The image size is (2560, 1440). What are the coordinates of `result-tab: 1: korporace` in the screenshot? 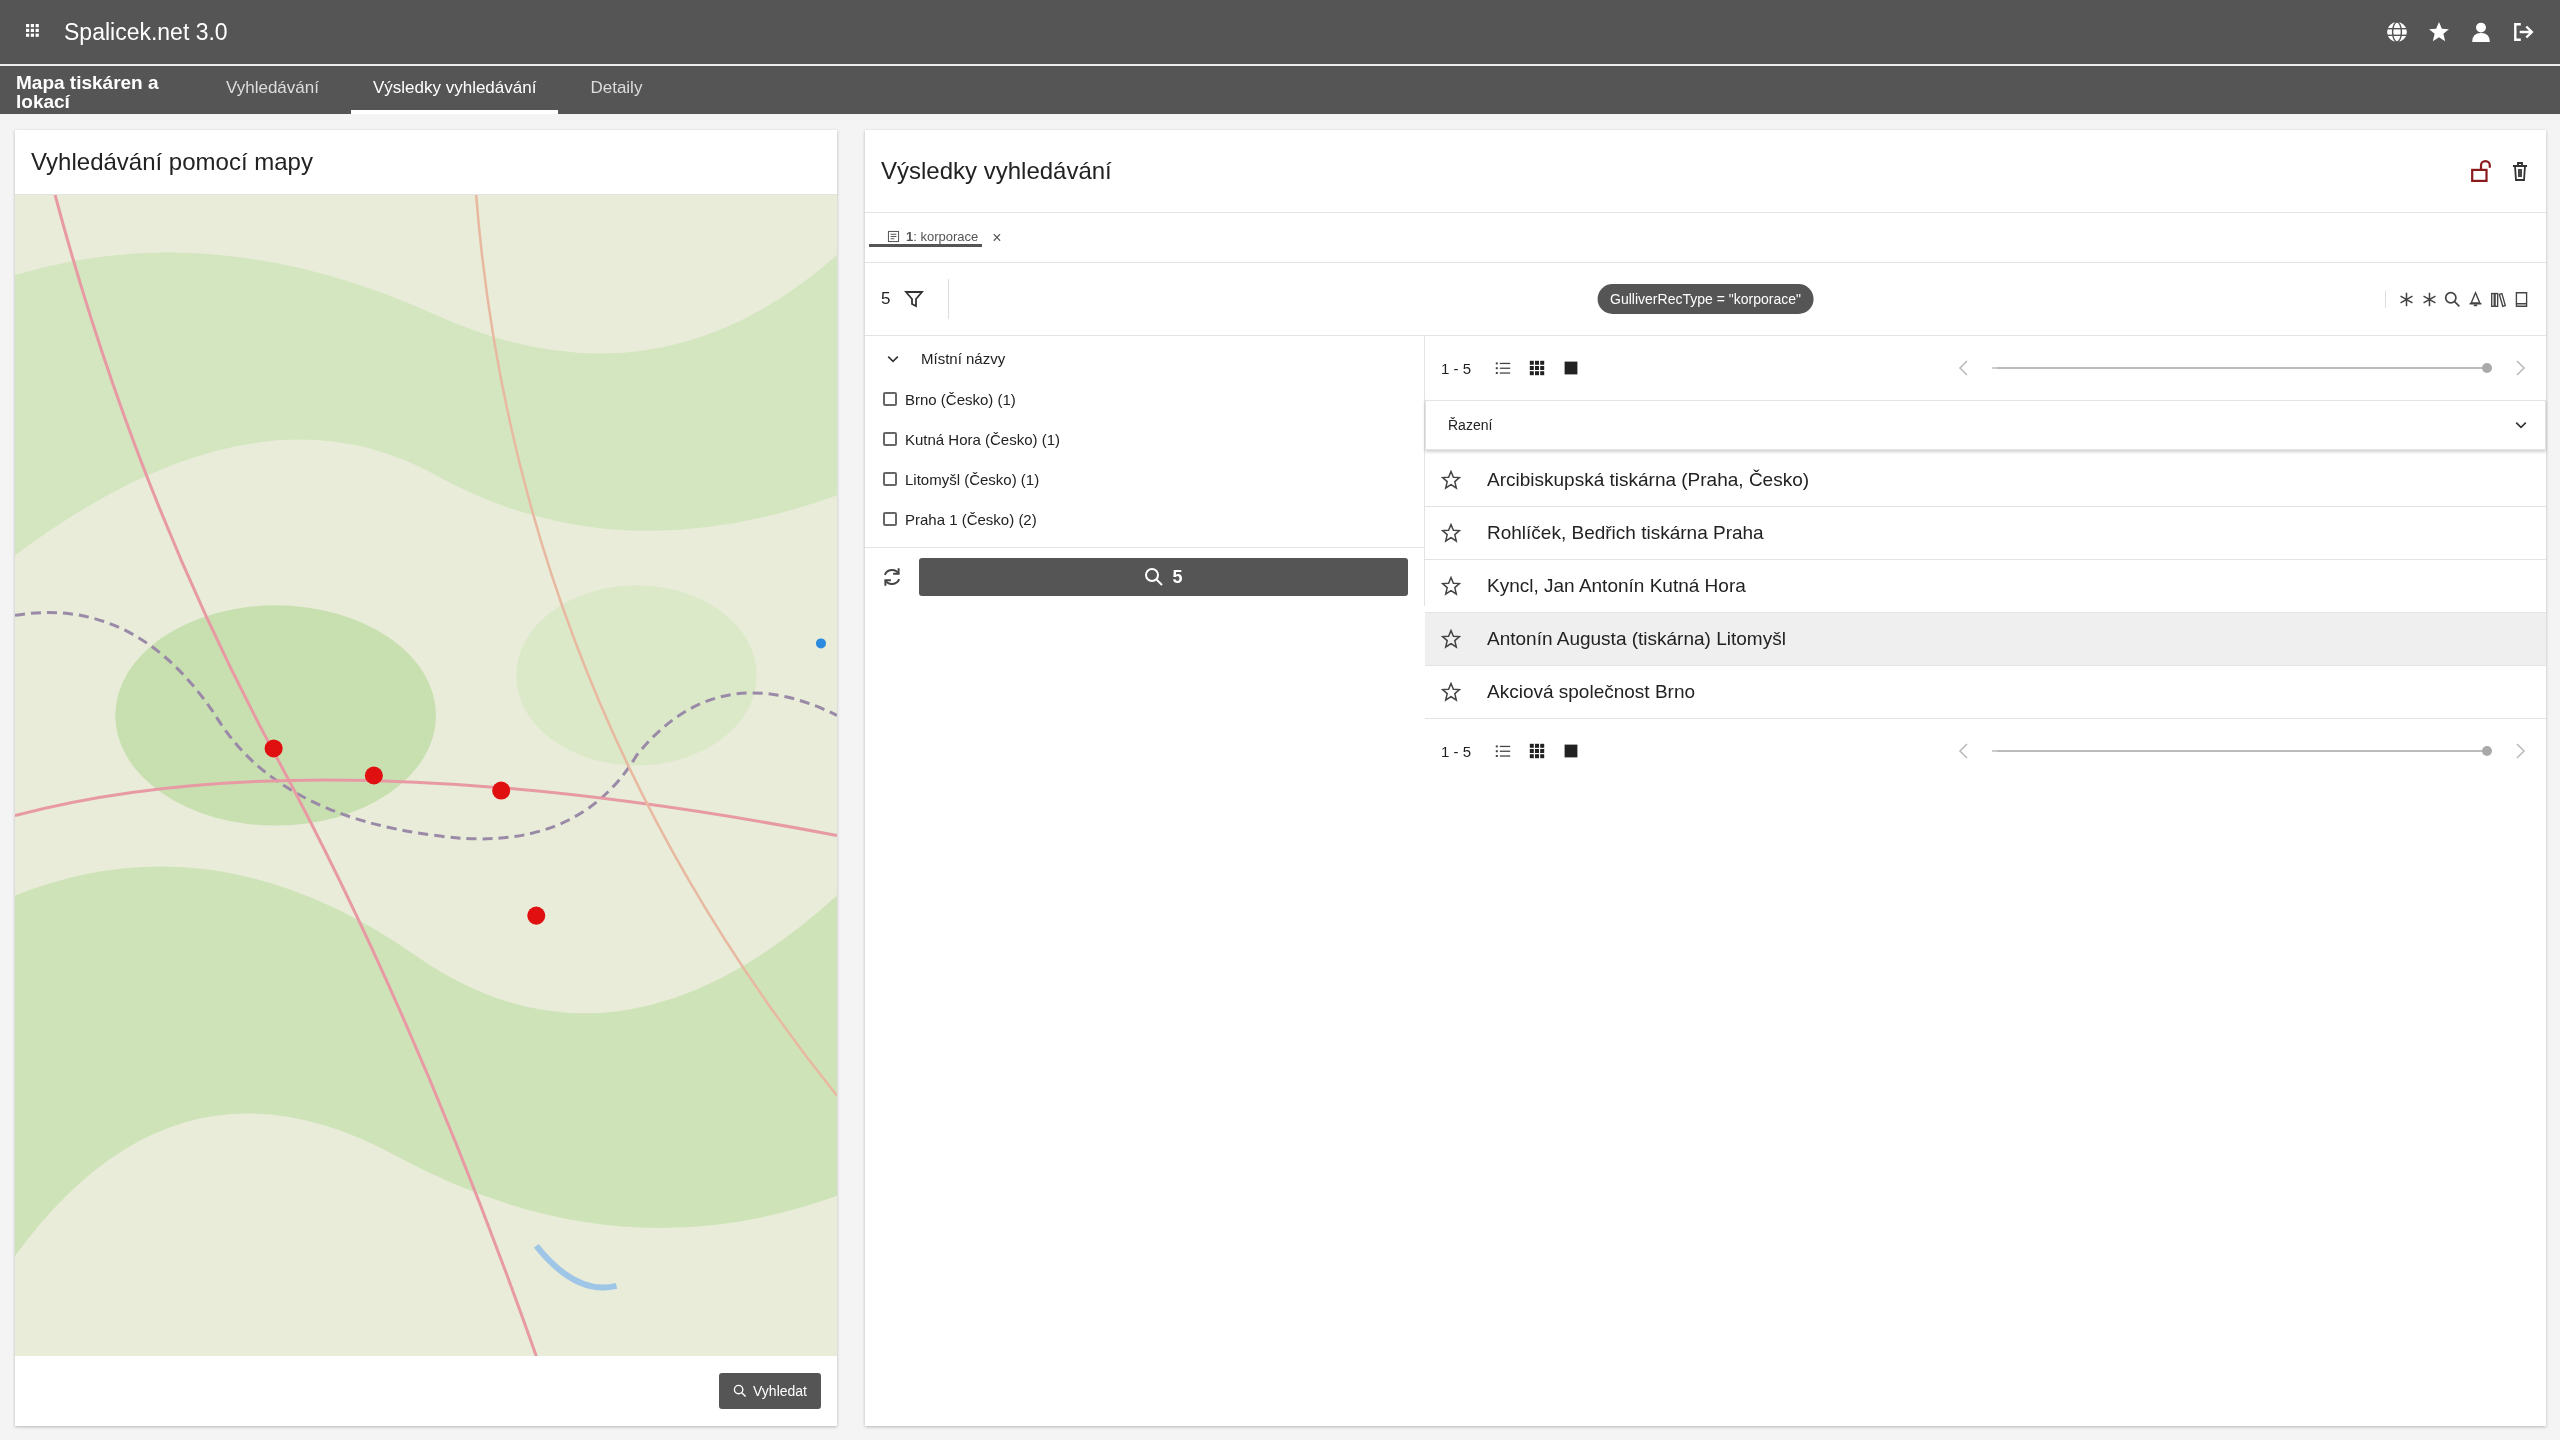 It's located at (926, 237).